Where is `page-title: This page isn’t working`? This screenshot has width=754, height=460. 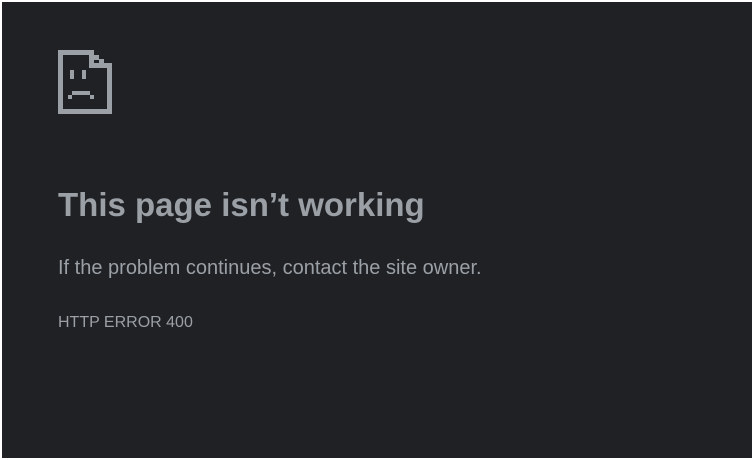 page-title: This page isn’t working is located at coordinates (241, 204).